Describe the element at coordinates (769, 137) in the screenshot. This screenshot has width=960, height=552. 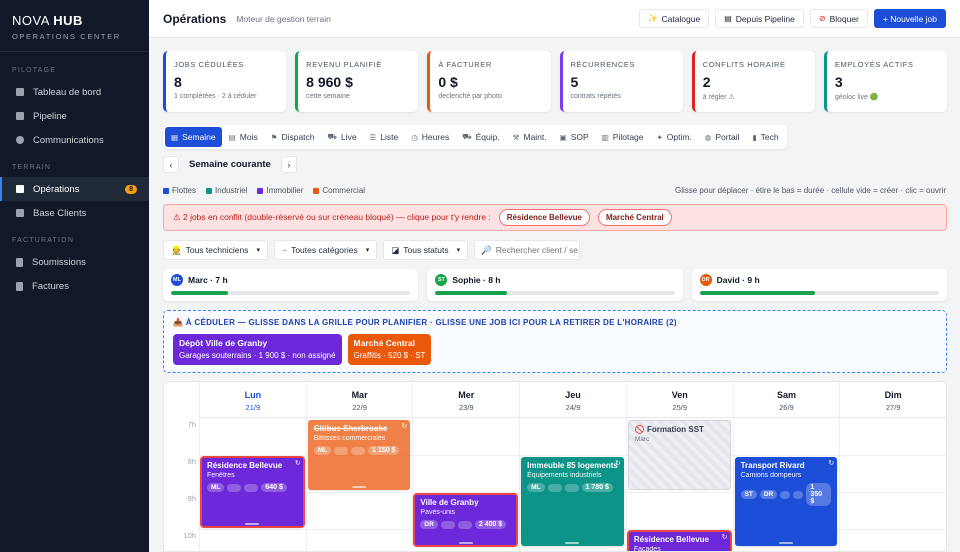
I see `tab-label: Tech` at that location.